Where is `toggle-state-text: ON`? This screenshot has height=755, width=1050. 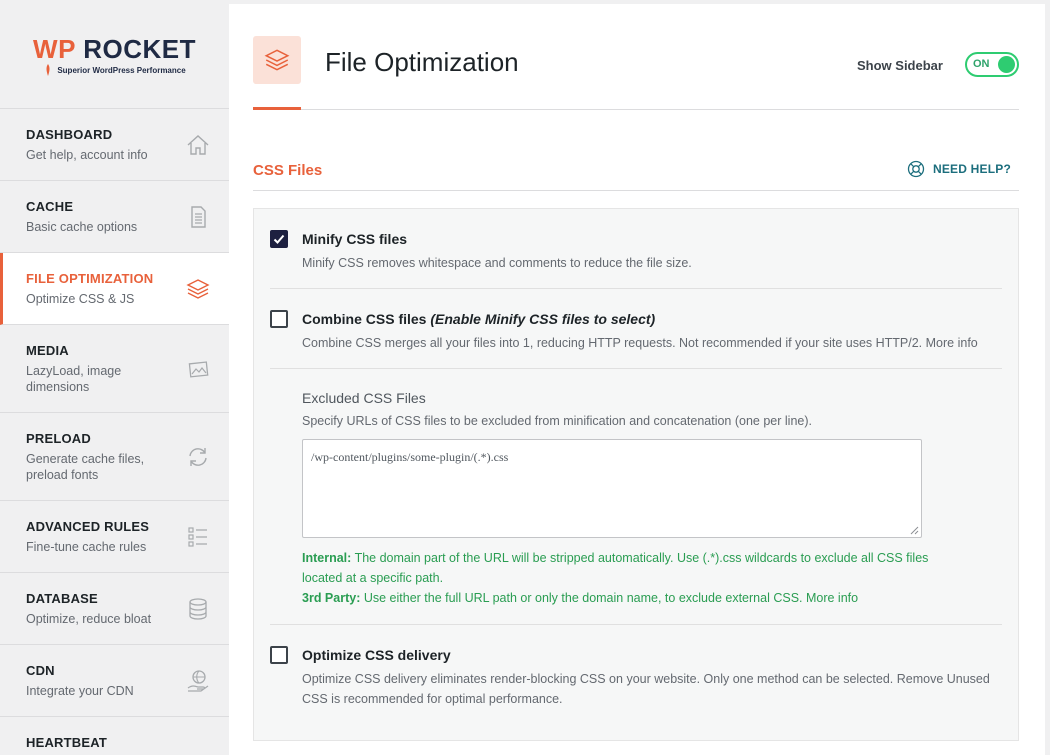 toggle-state-text: ON is located at coordinates (981, 64).